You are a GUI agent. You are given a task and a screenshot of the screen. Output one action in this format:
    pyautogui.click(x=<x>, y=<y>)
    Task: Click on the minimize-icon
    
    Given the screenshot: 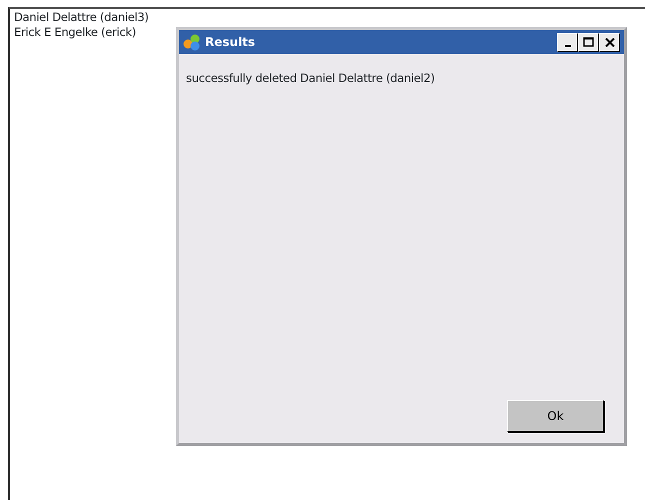 What is the action you would take?
    pyautogui.click(x=567, y=45)
    